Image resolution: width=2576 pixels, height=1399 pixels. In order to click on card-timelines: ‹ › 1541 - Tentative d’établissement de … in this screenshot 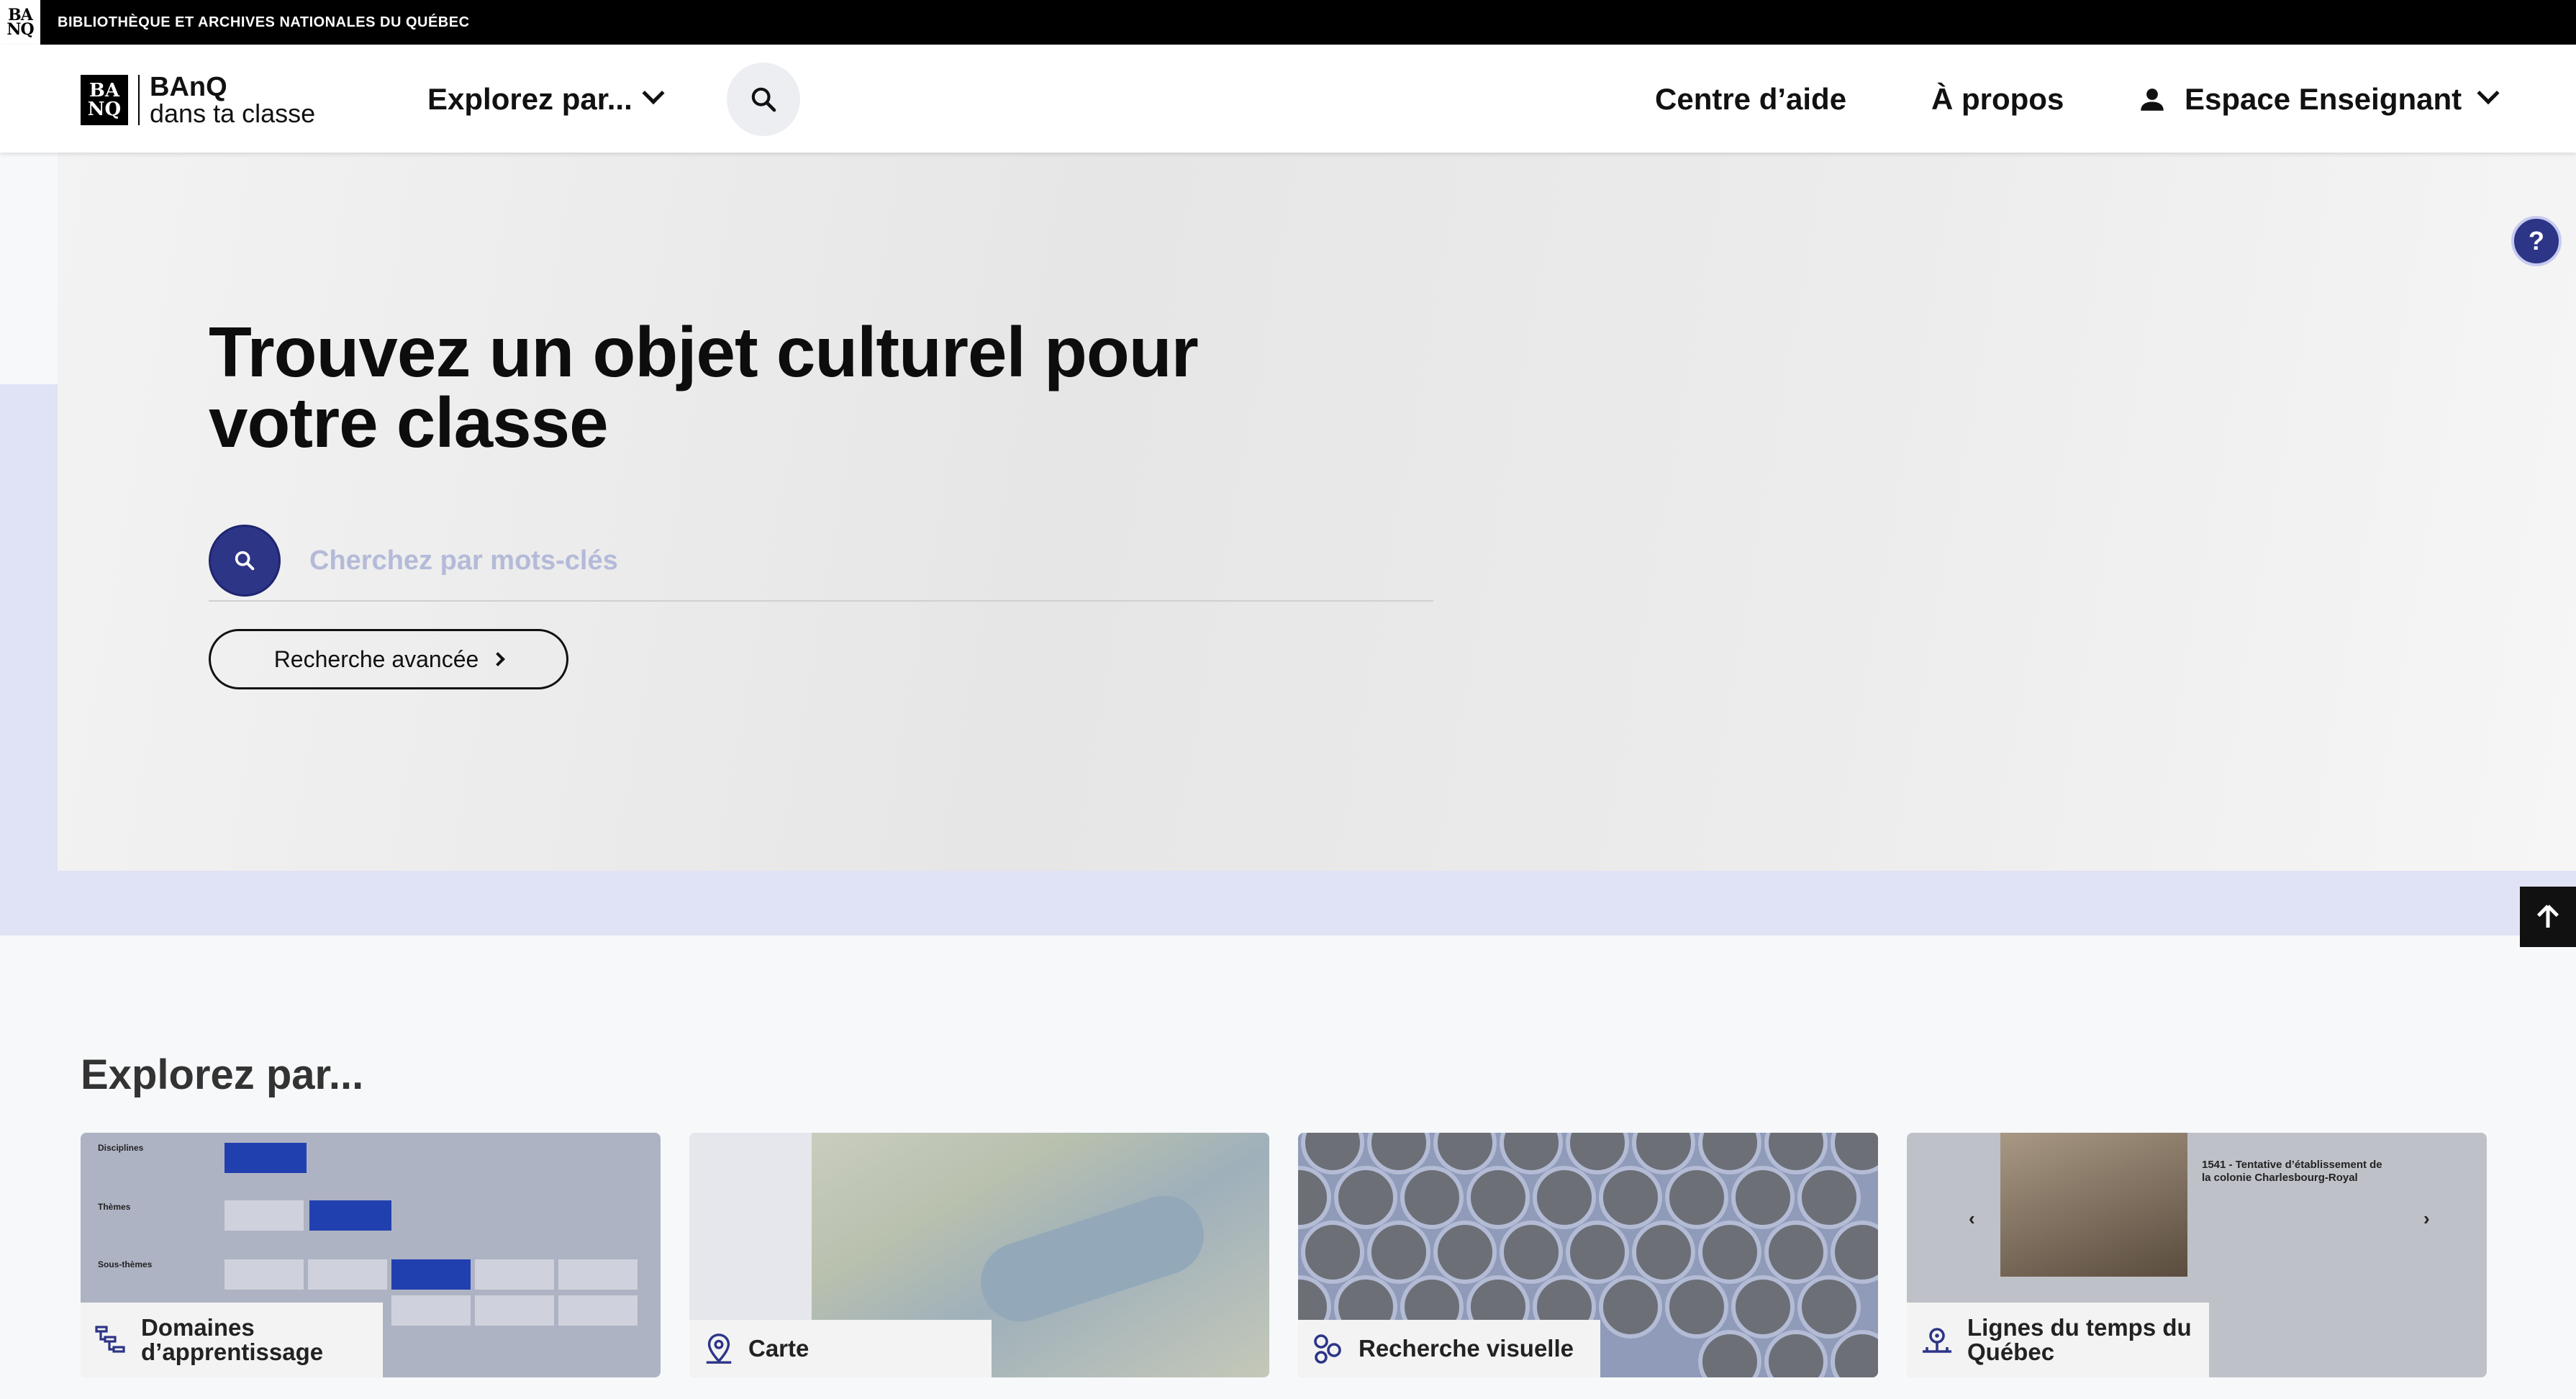, I will do `click(2197, 1255)`.